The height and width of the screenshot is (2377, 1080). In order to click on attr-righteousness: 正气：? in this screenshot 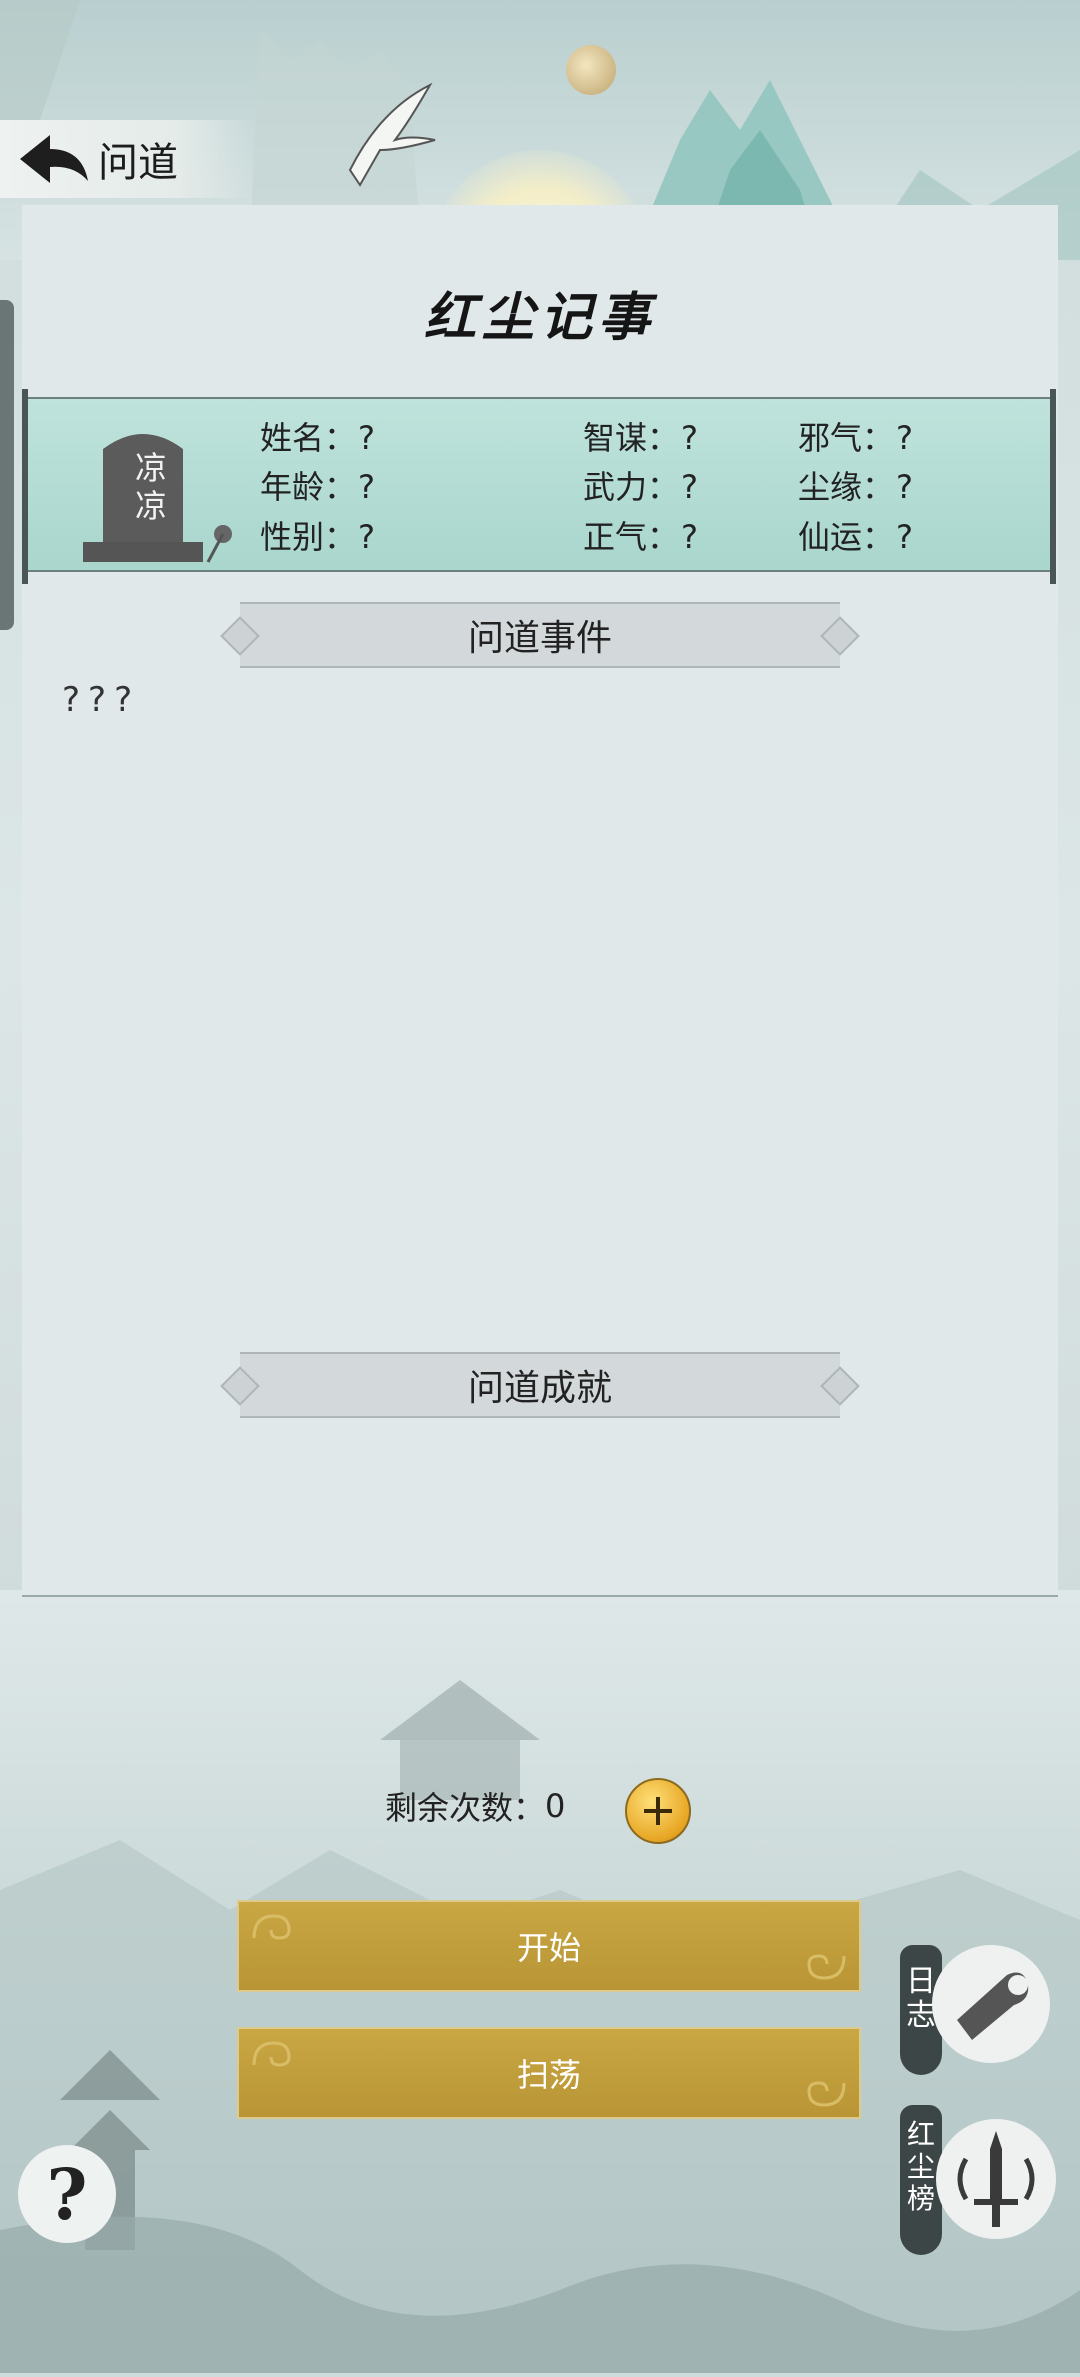, I will do `click(640, 537)`.